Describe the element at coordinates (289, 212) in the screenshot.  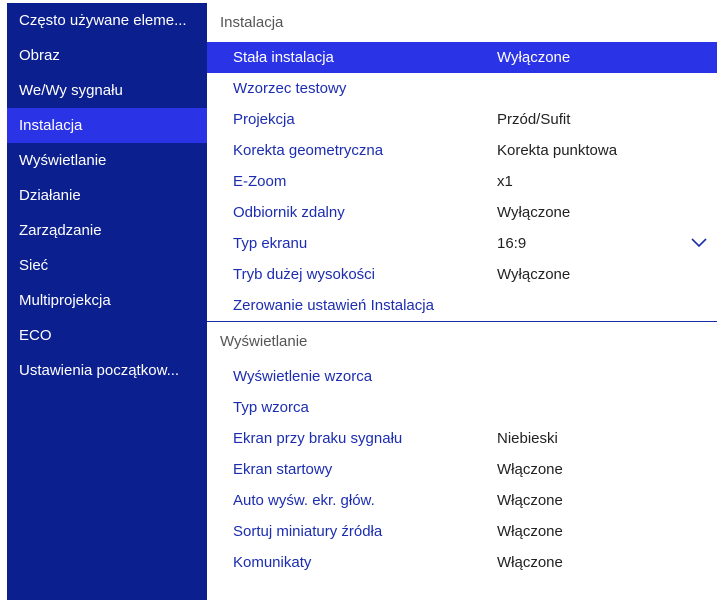
I see `setting-label: Odbiornik zdalny` at that location.